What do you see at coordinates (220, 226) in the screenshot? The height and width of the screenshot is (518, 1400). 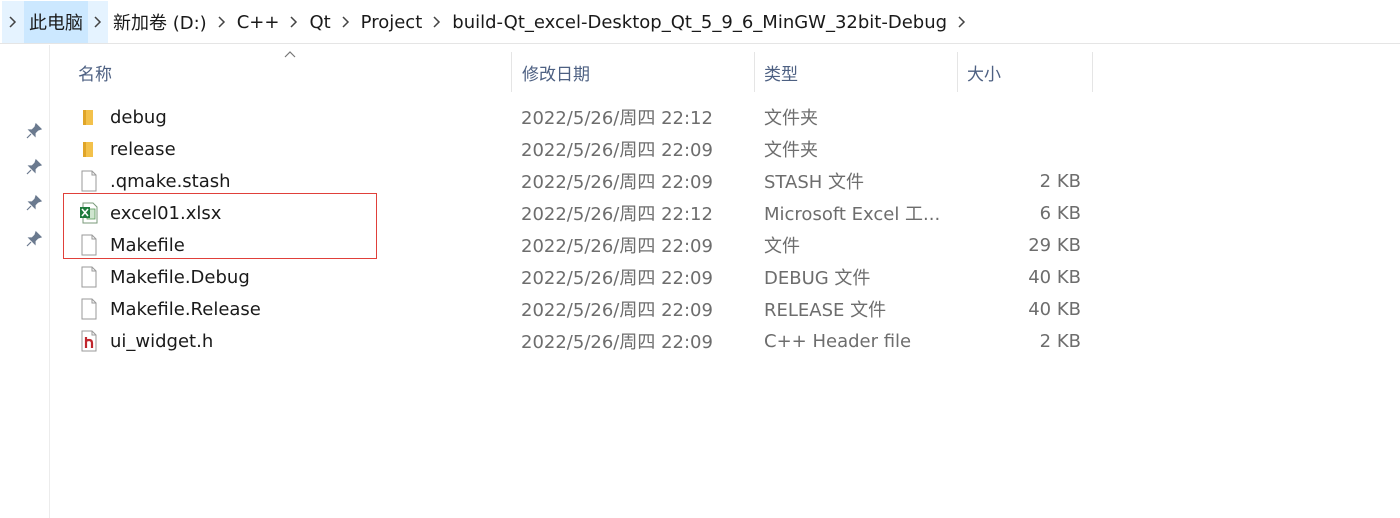 I see `annotation-highlight-box` at bounding box center [220, 226].